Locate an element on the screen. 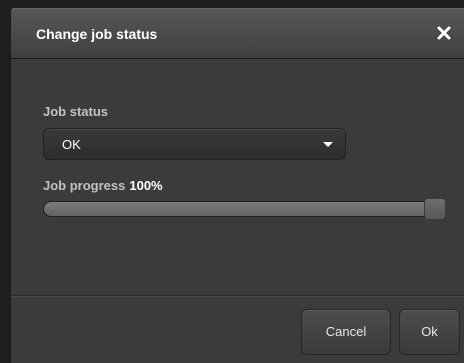  dialog-titlebar: Change job status is located at coordinates (237, 33).